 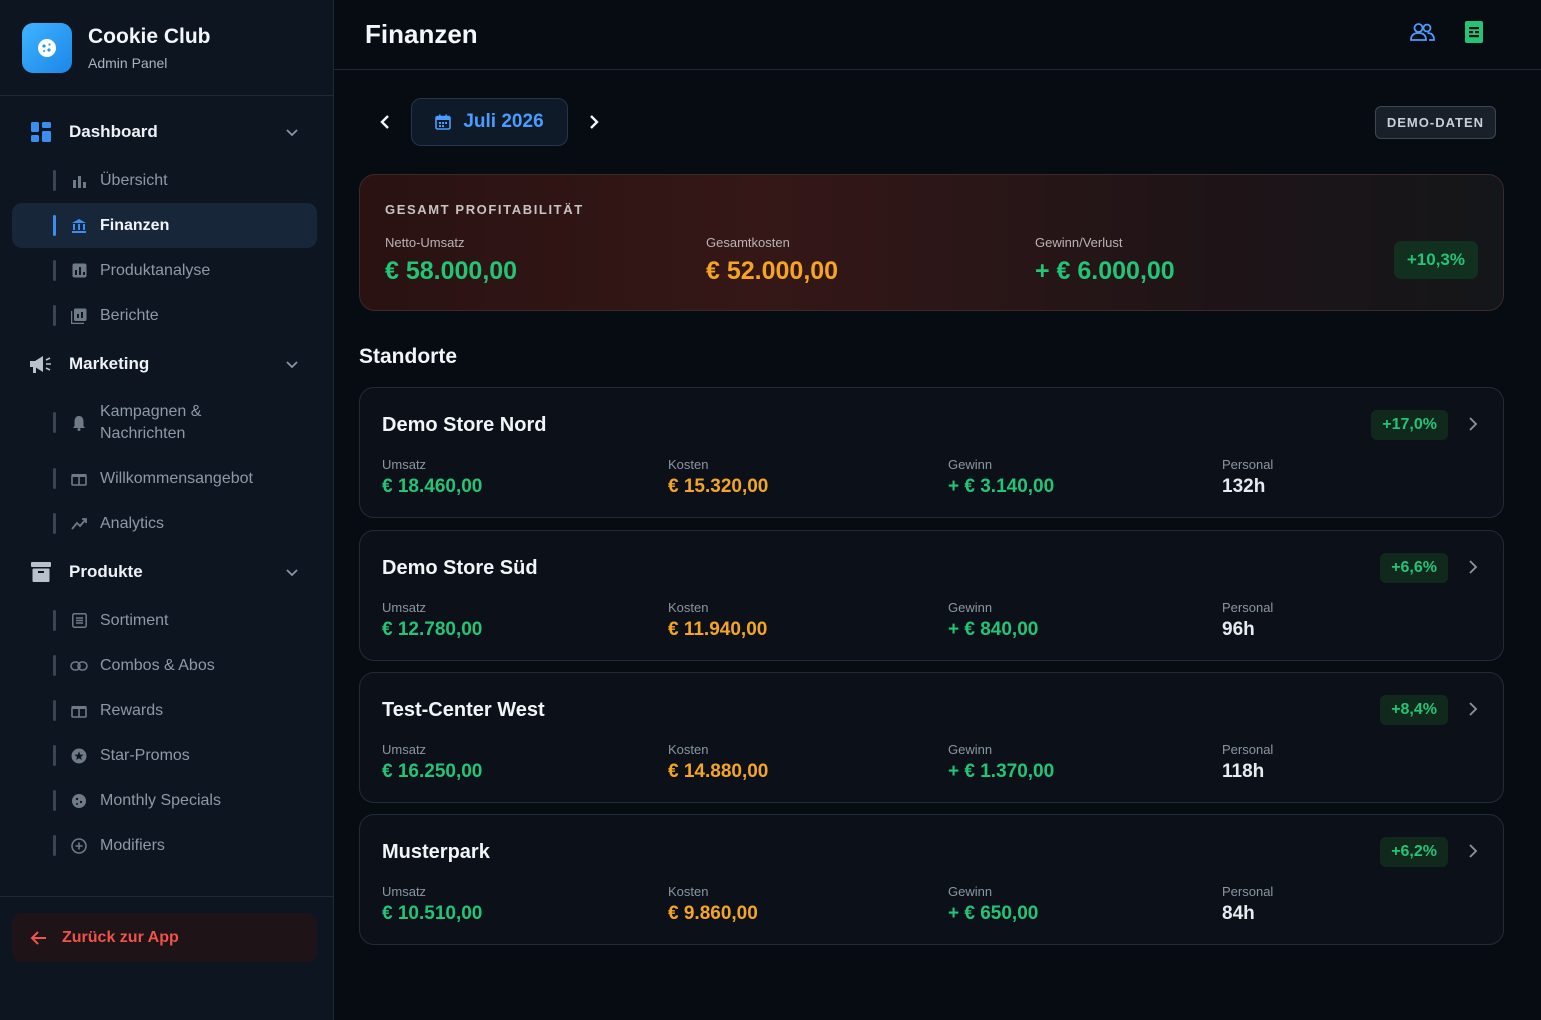 What do you see at coordinates (41, 132) in the screenshot?
I see `dashboard-grid-icon` at bounding box center [41, 132].